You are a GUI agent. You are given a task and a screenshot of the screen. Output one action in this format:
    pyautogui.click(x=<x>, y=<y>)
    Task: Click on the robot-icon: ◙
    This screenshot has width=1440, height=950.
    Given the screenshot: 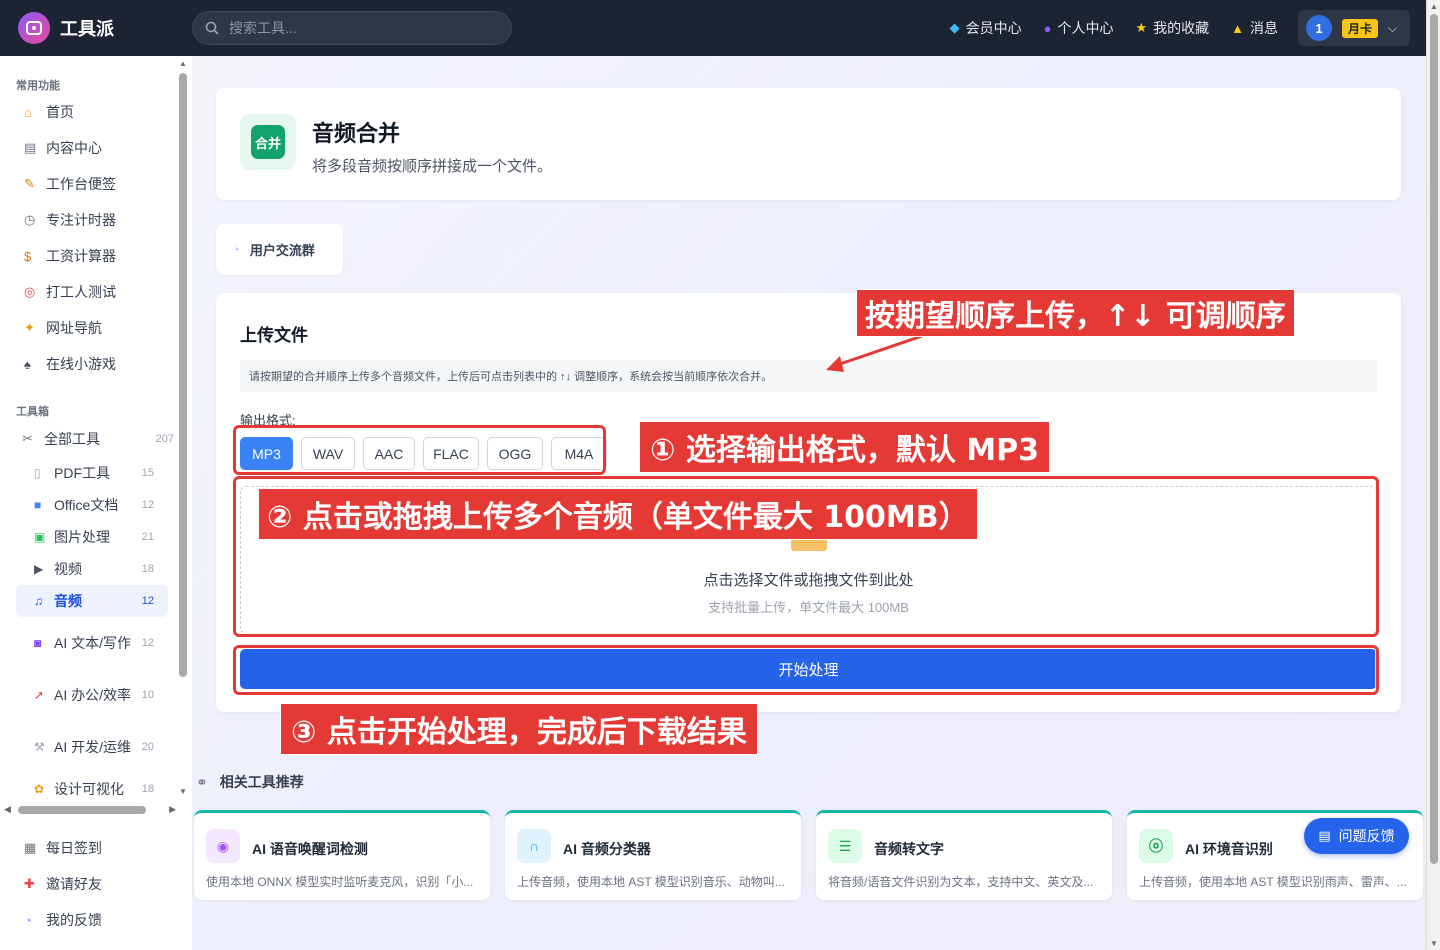 What is the action you would take?
    pyautogui.click(x=38, y=643)
    